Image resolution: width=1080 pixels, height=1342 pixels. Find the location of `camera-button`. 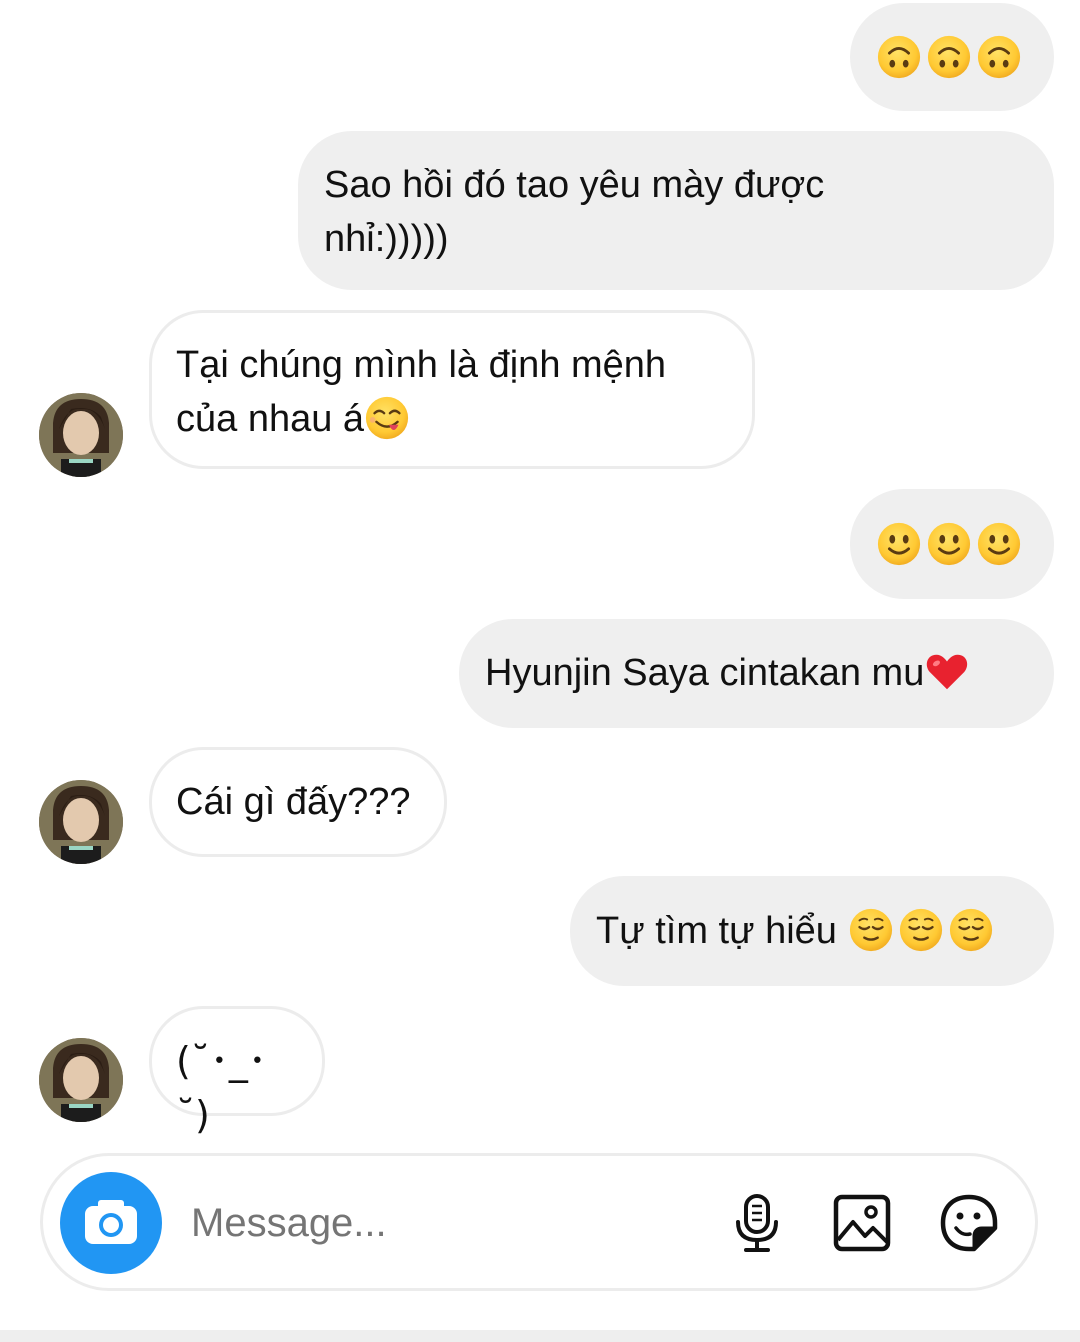

camera-button is located at coordinates (111, 1223).